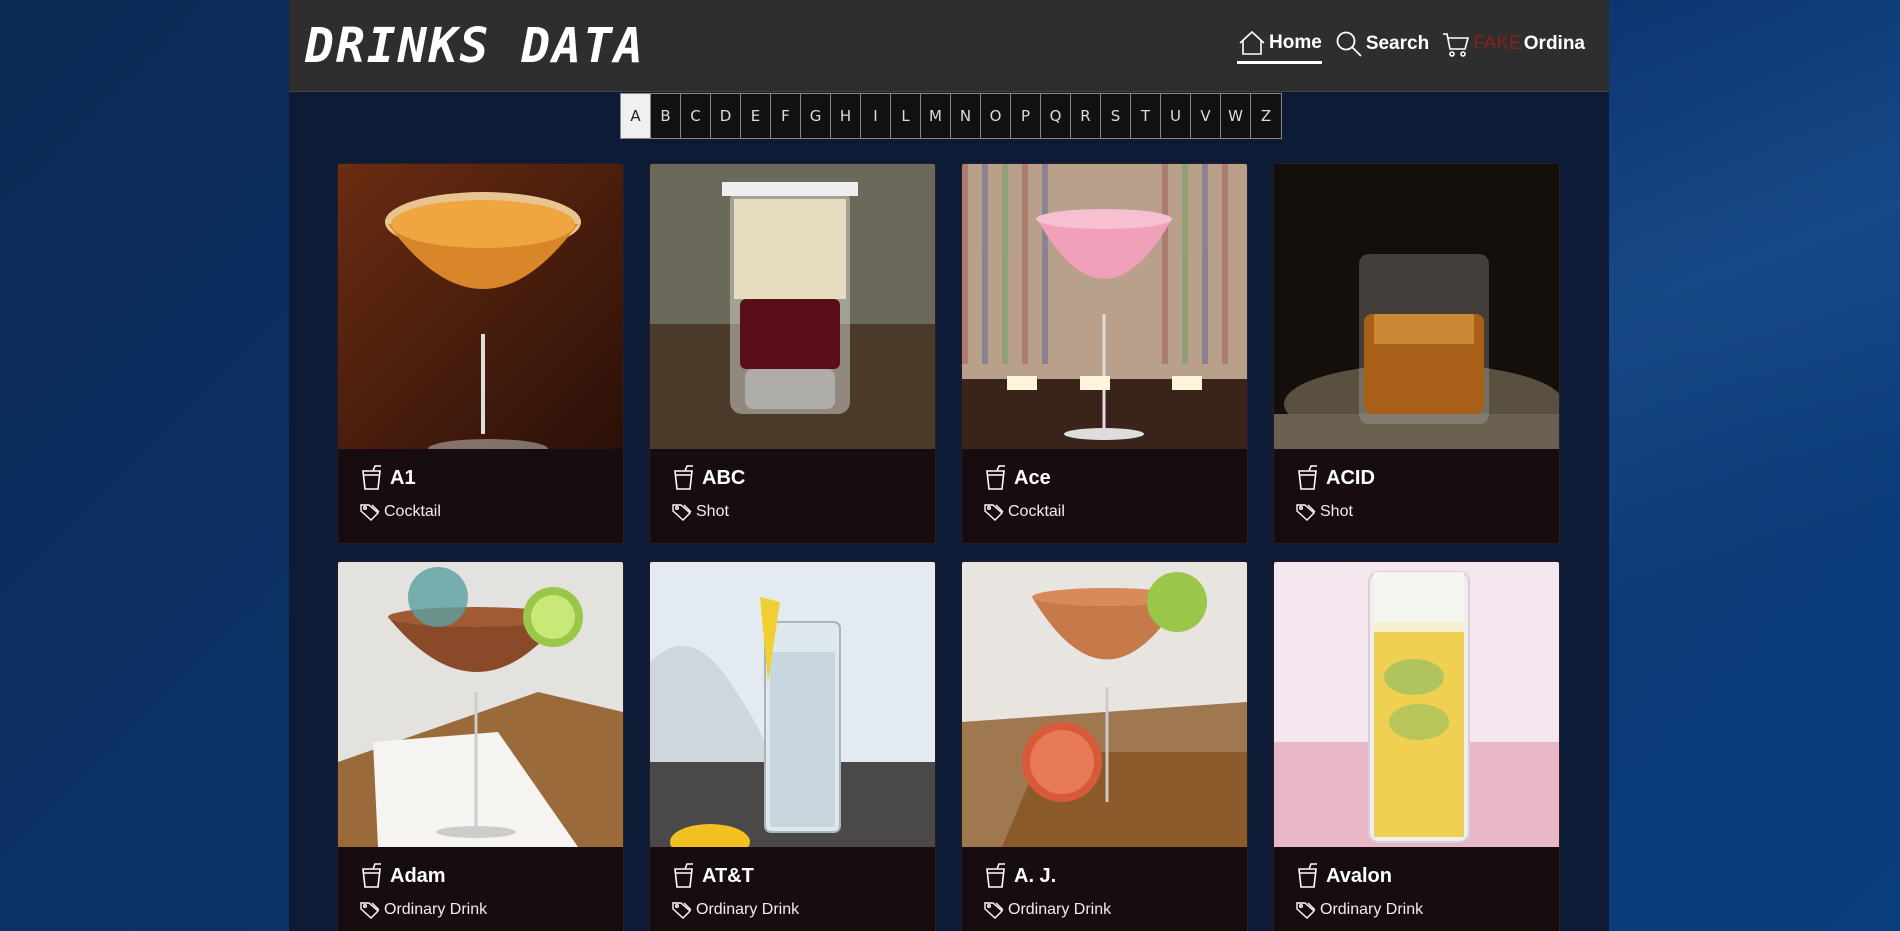 The height and width of the screenshot is (931, 1900). I want to click on drink-name: A. J., so click(1035, 875).